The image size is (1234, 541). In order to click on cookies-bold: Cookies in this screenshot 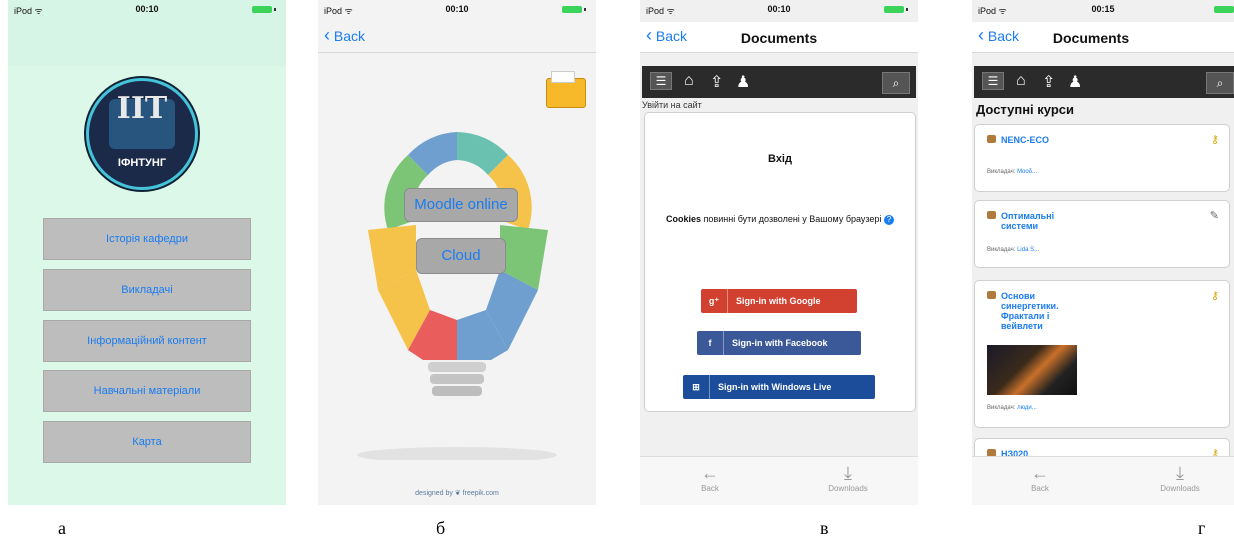, I will do `click(684, 219)`.